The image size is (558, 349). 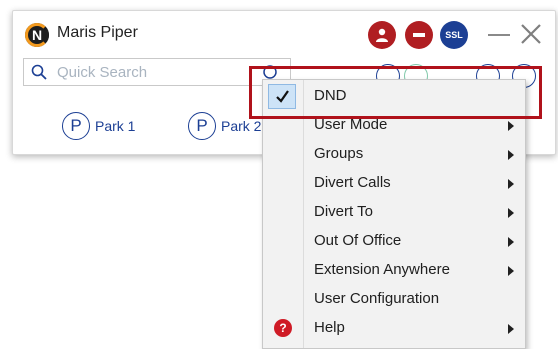 I want to click on menu-item-divert-to: Divert To, so click(x=394, y=212).